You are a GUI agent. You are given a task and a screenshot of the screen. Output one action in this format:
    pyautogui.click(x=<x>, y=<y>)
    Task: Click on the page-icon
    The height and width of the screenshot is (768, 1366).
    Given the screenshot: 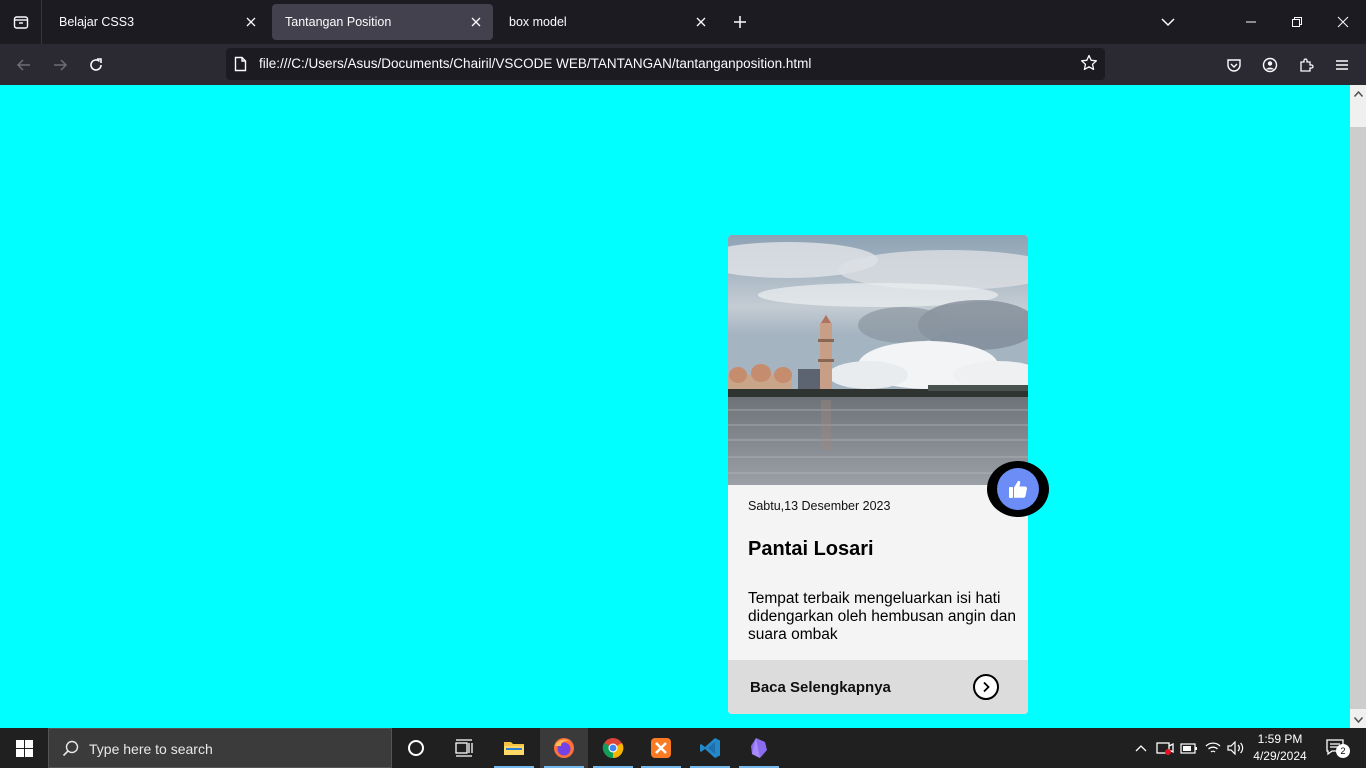 What is the action you would take?
    pyautogui.click(x=240, y=66)
    